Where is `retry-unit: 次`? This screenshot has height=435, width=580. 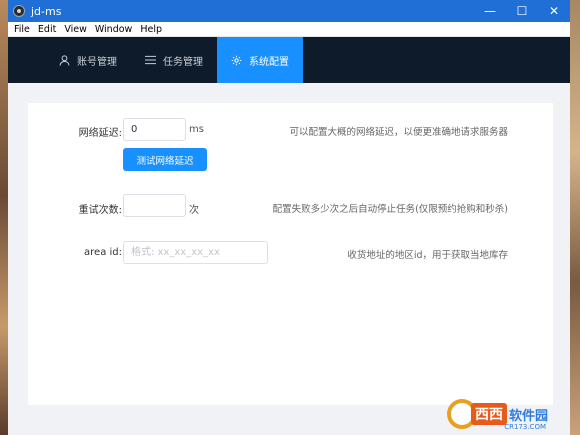 retry-unit: 次 is located at coordinates (194, 210).